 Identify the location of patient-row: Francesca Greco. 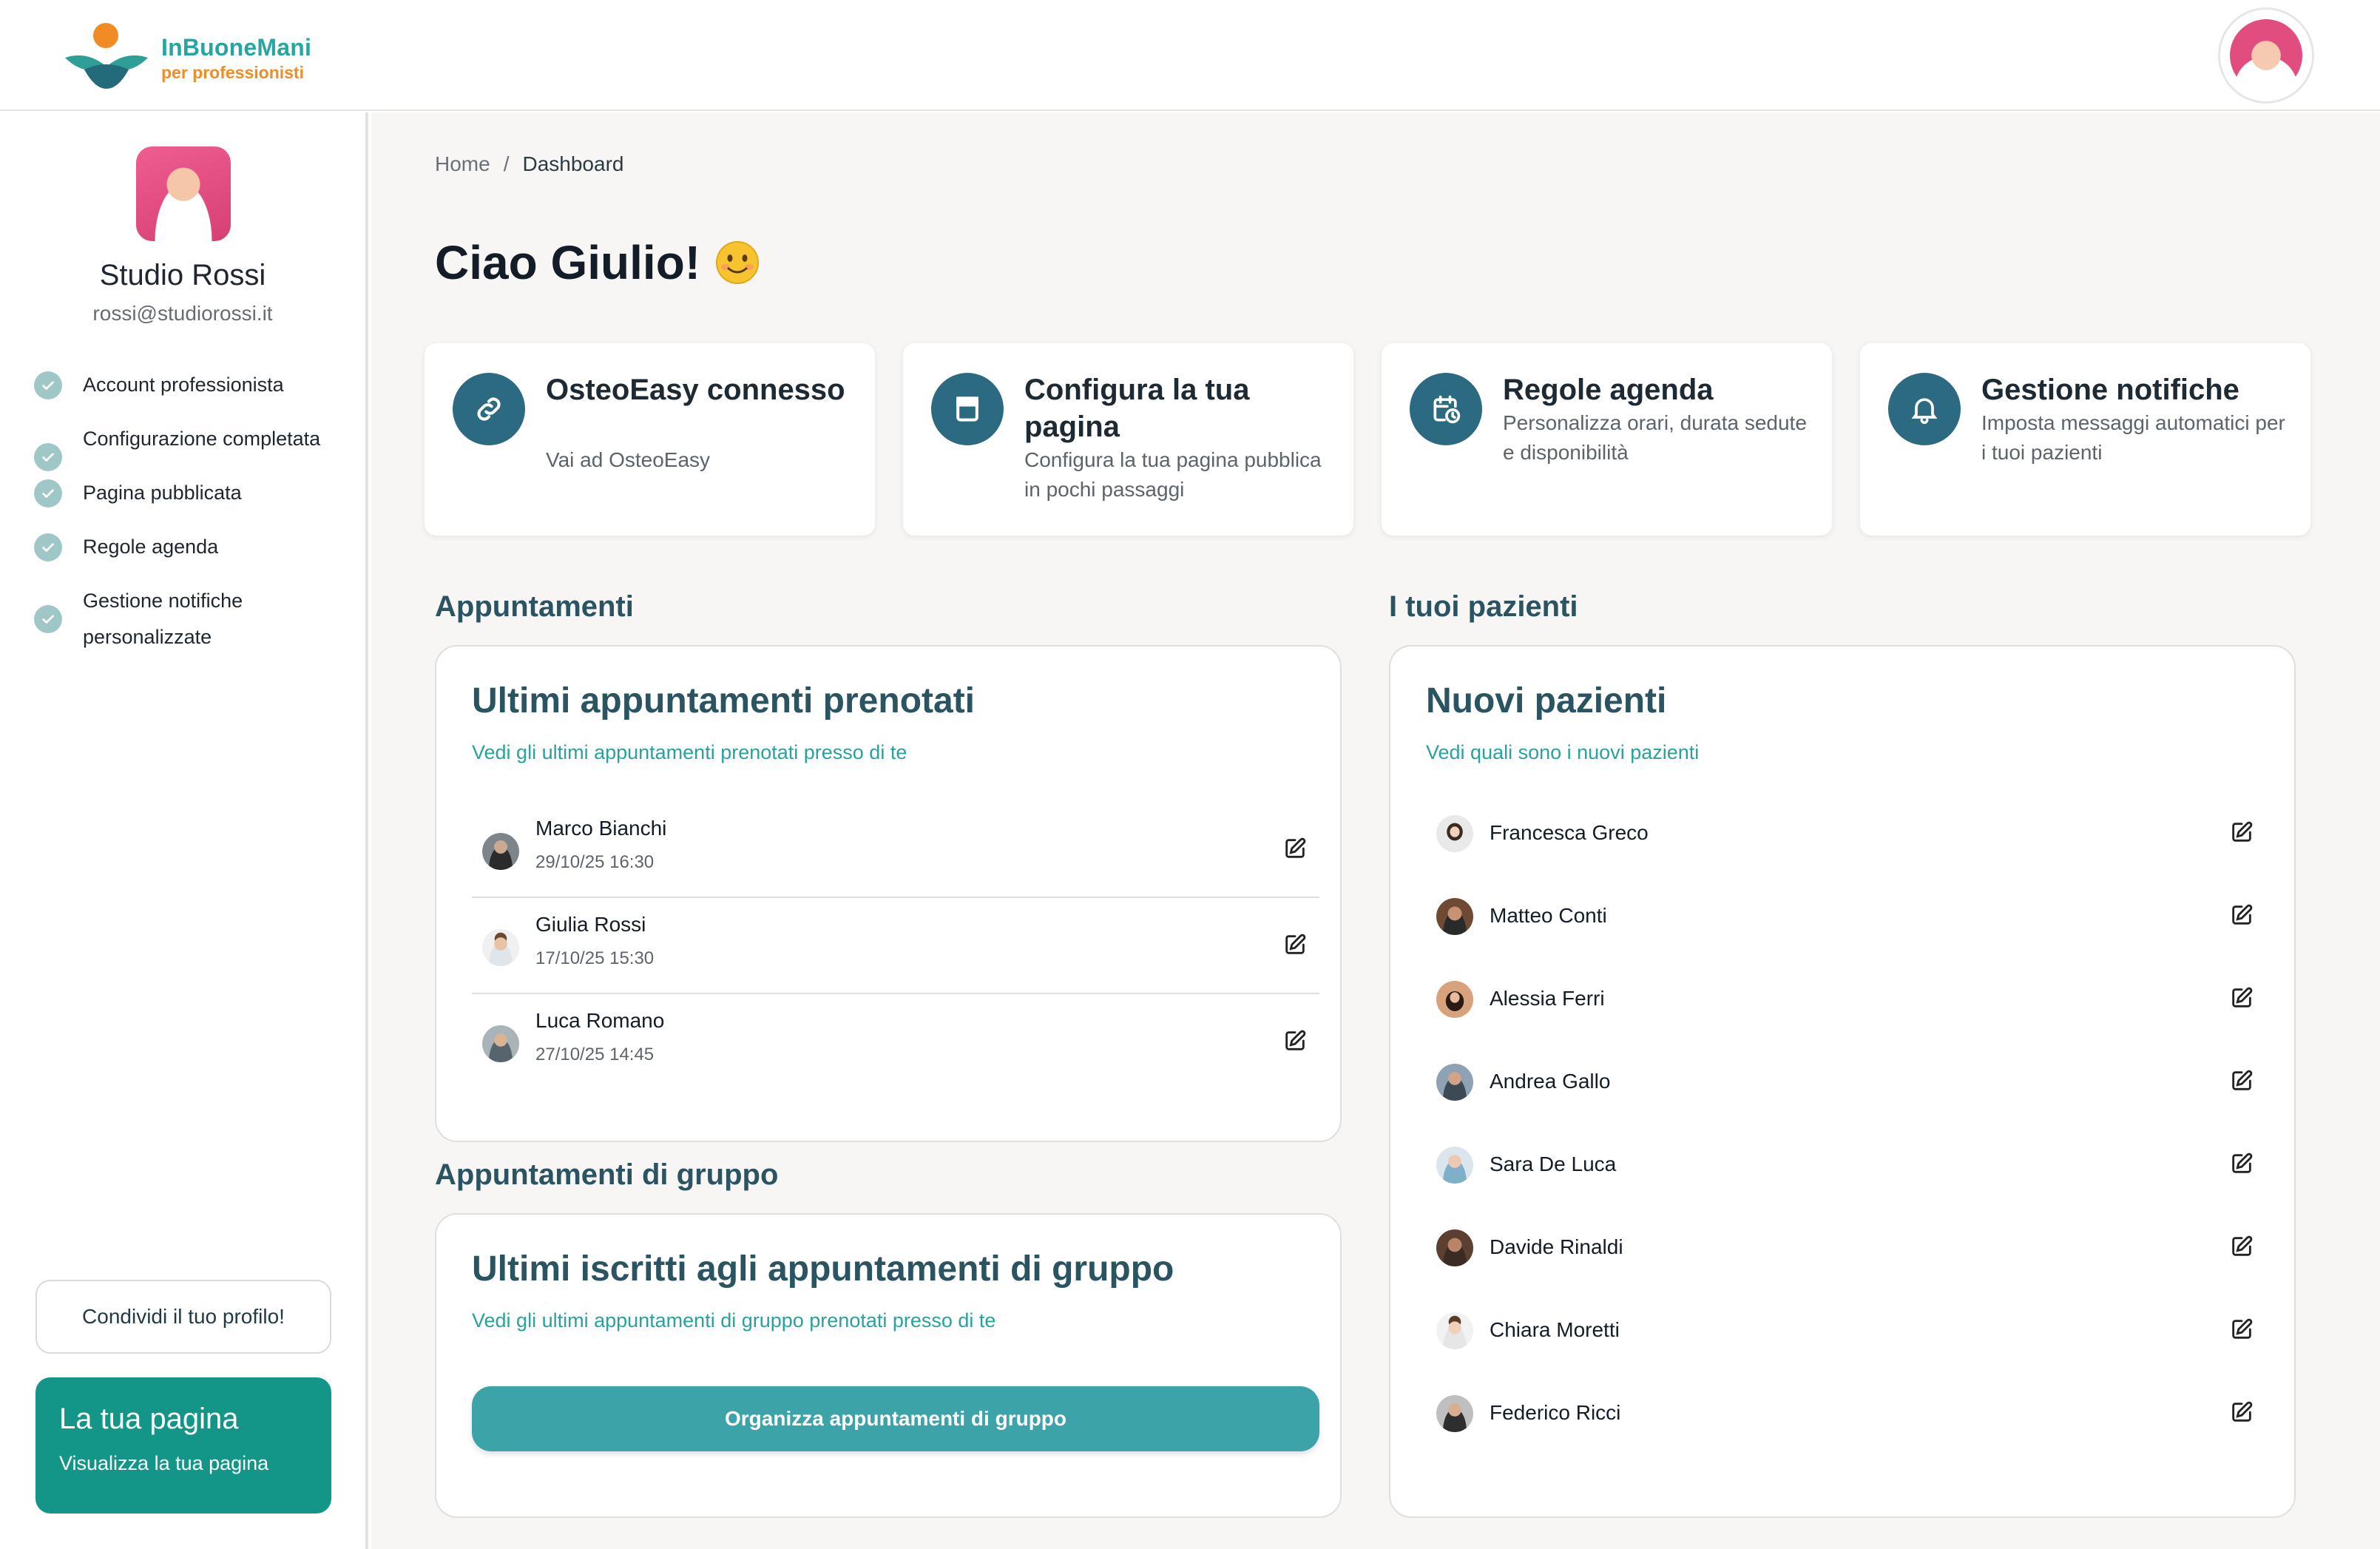
(1844, 833).